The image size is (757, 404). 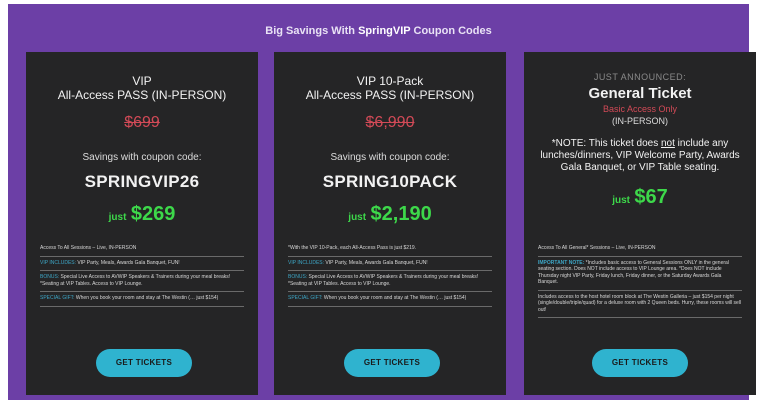 What do you see at coordinates (390, 181) in the screenshot?
I see `coupon-code: SPRING10PACK` at bounding box center [390, 181].